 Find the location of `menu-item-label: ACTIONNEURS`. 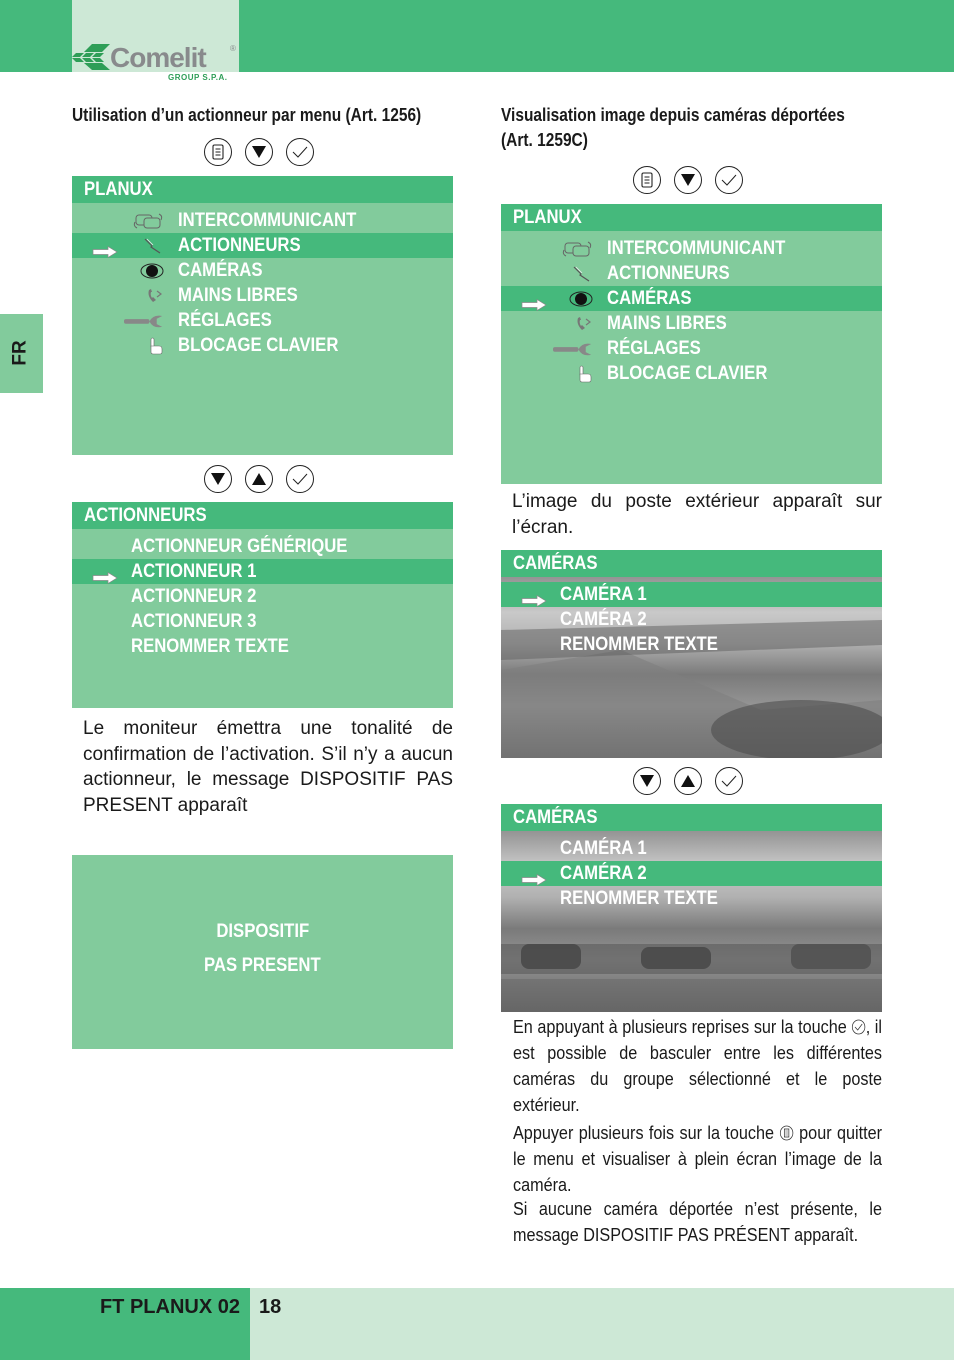

menu-item-label: ACTIONNEURS is located at coordinates (668, 273).